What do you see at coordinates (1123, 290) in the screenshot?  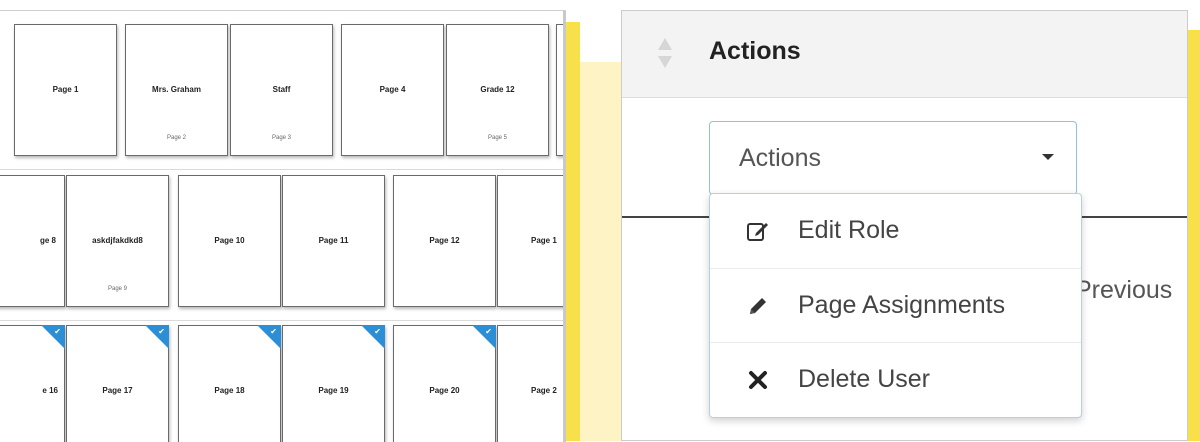 I see `previous-link: Previous` at bounding box center [1123, 290].